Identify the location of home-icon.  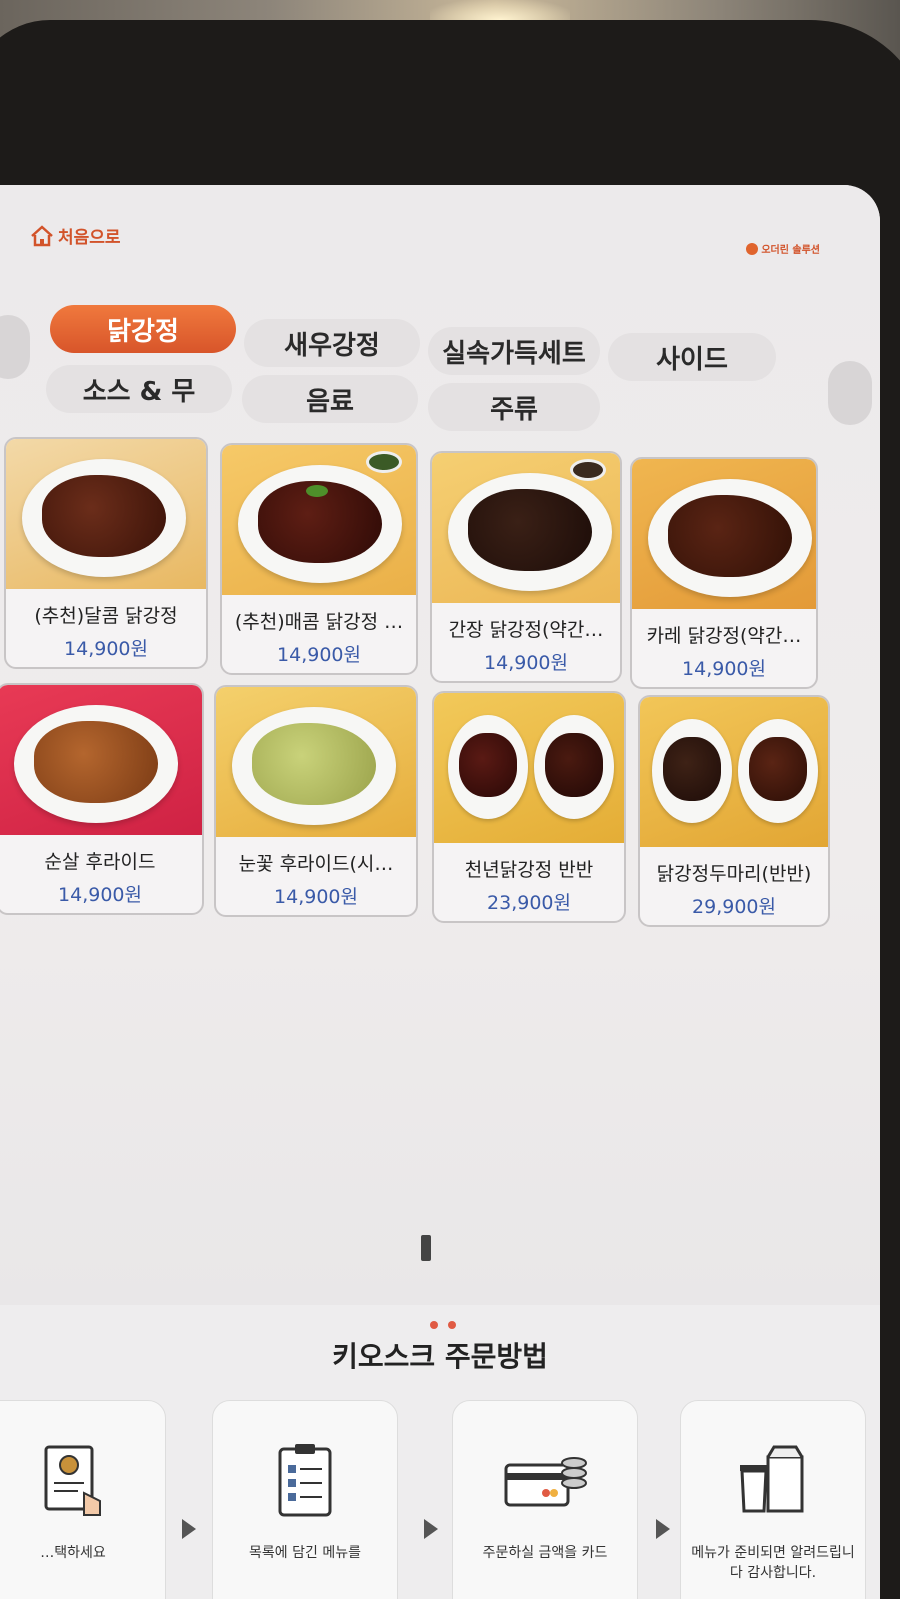
(42, 235).